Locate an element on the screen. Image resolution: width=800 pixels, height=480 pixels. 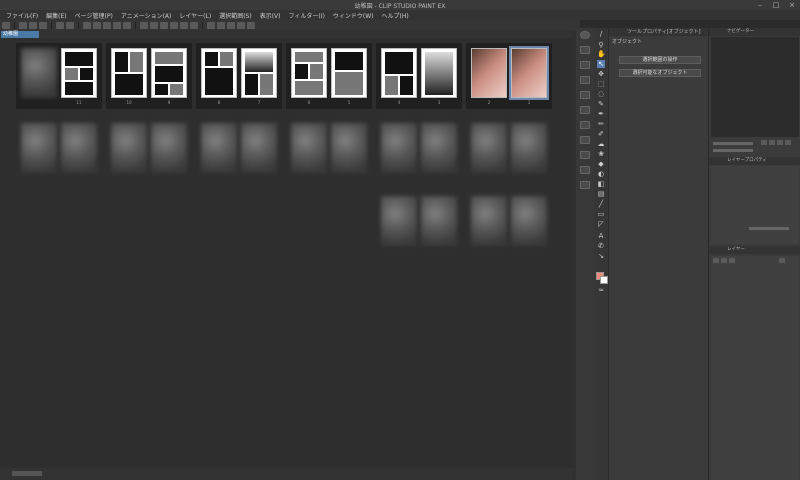
spread-10-9: 10 9 is located at coordinates (149, 76).